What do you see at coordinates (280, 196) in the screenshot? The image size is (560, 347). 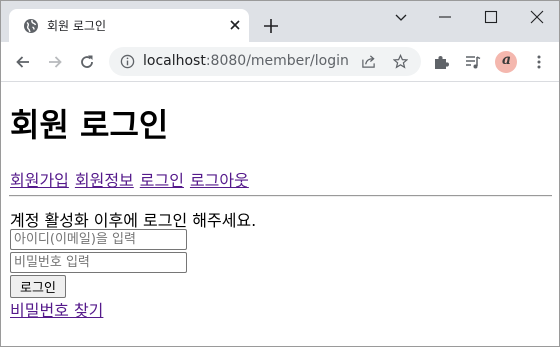 I see `divider` at bounding box center [280, 196].